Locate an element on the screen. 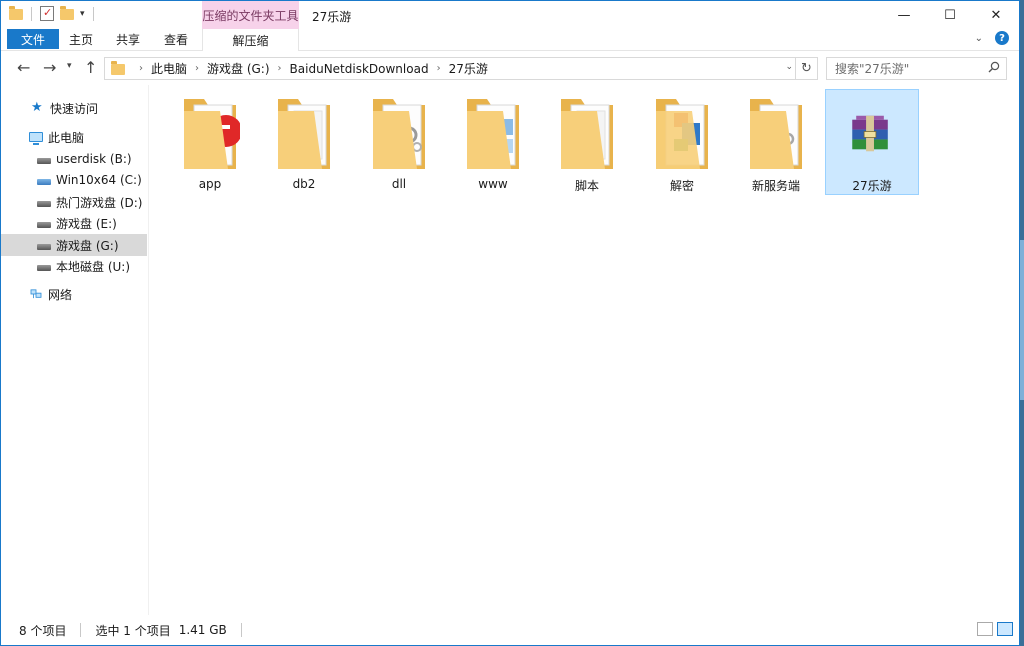  refresh-icon: ↻ is located at coordinates (806, 68).